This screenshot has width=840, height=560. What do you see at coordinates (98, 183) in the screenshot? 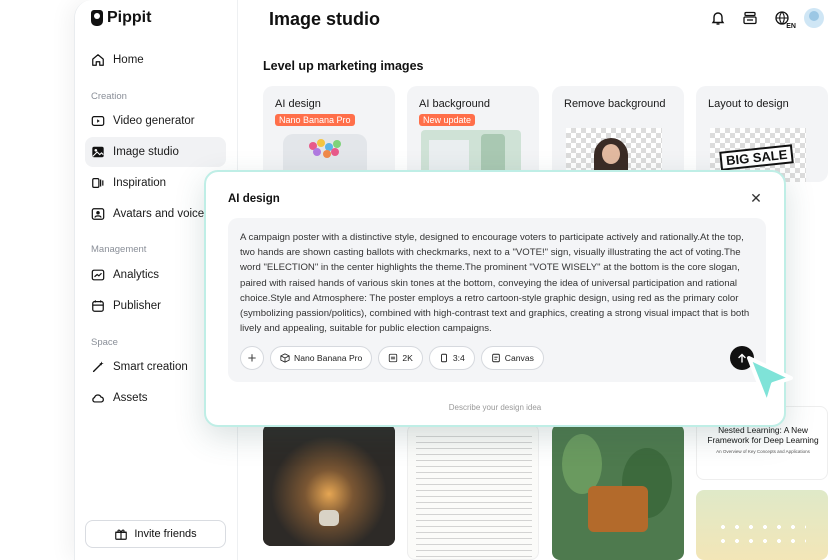
I see `inspiration-icon` at bounding box center [98, 183].